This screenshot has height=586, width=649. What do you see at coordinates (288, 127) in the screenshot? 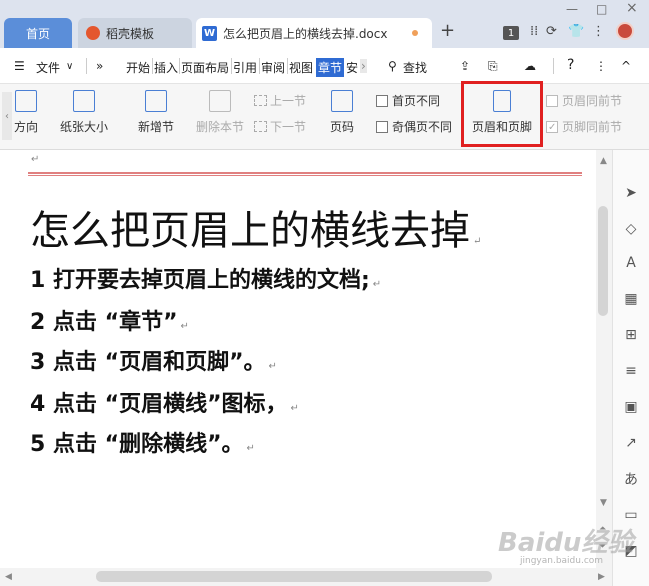
I see `next-section-label: 下一节` at bounding box center [288, 127].